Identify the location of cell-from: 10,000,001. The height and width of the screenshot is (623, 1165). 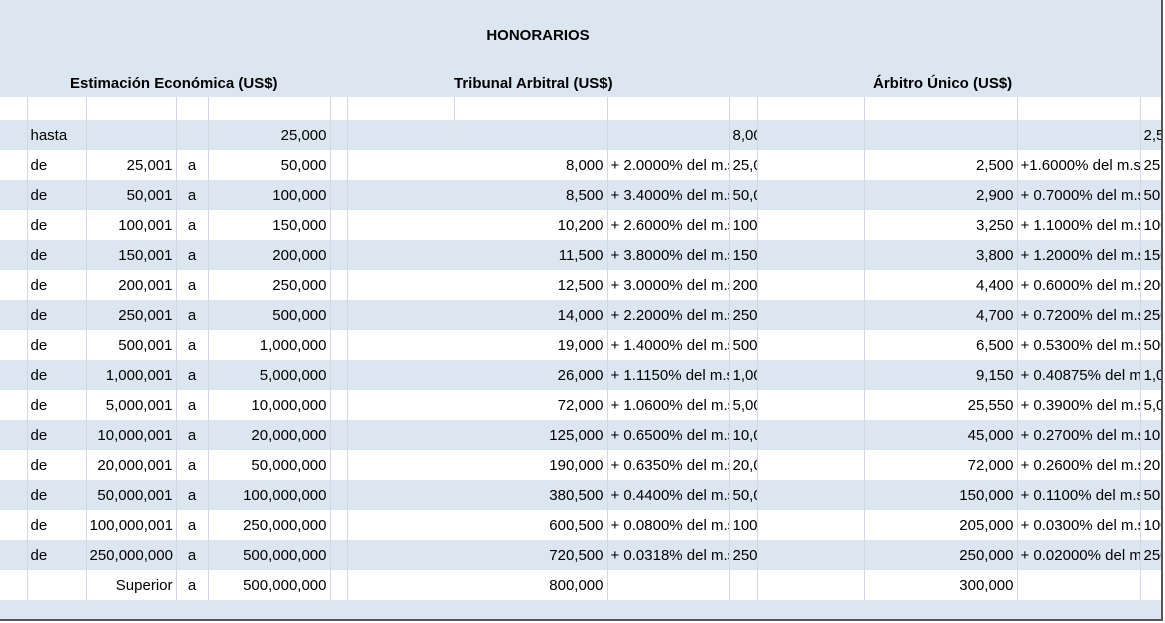
(131, 435).